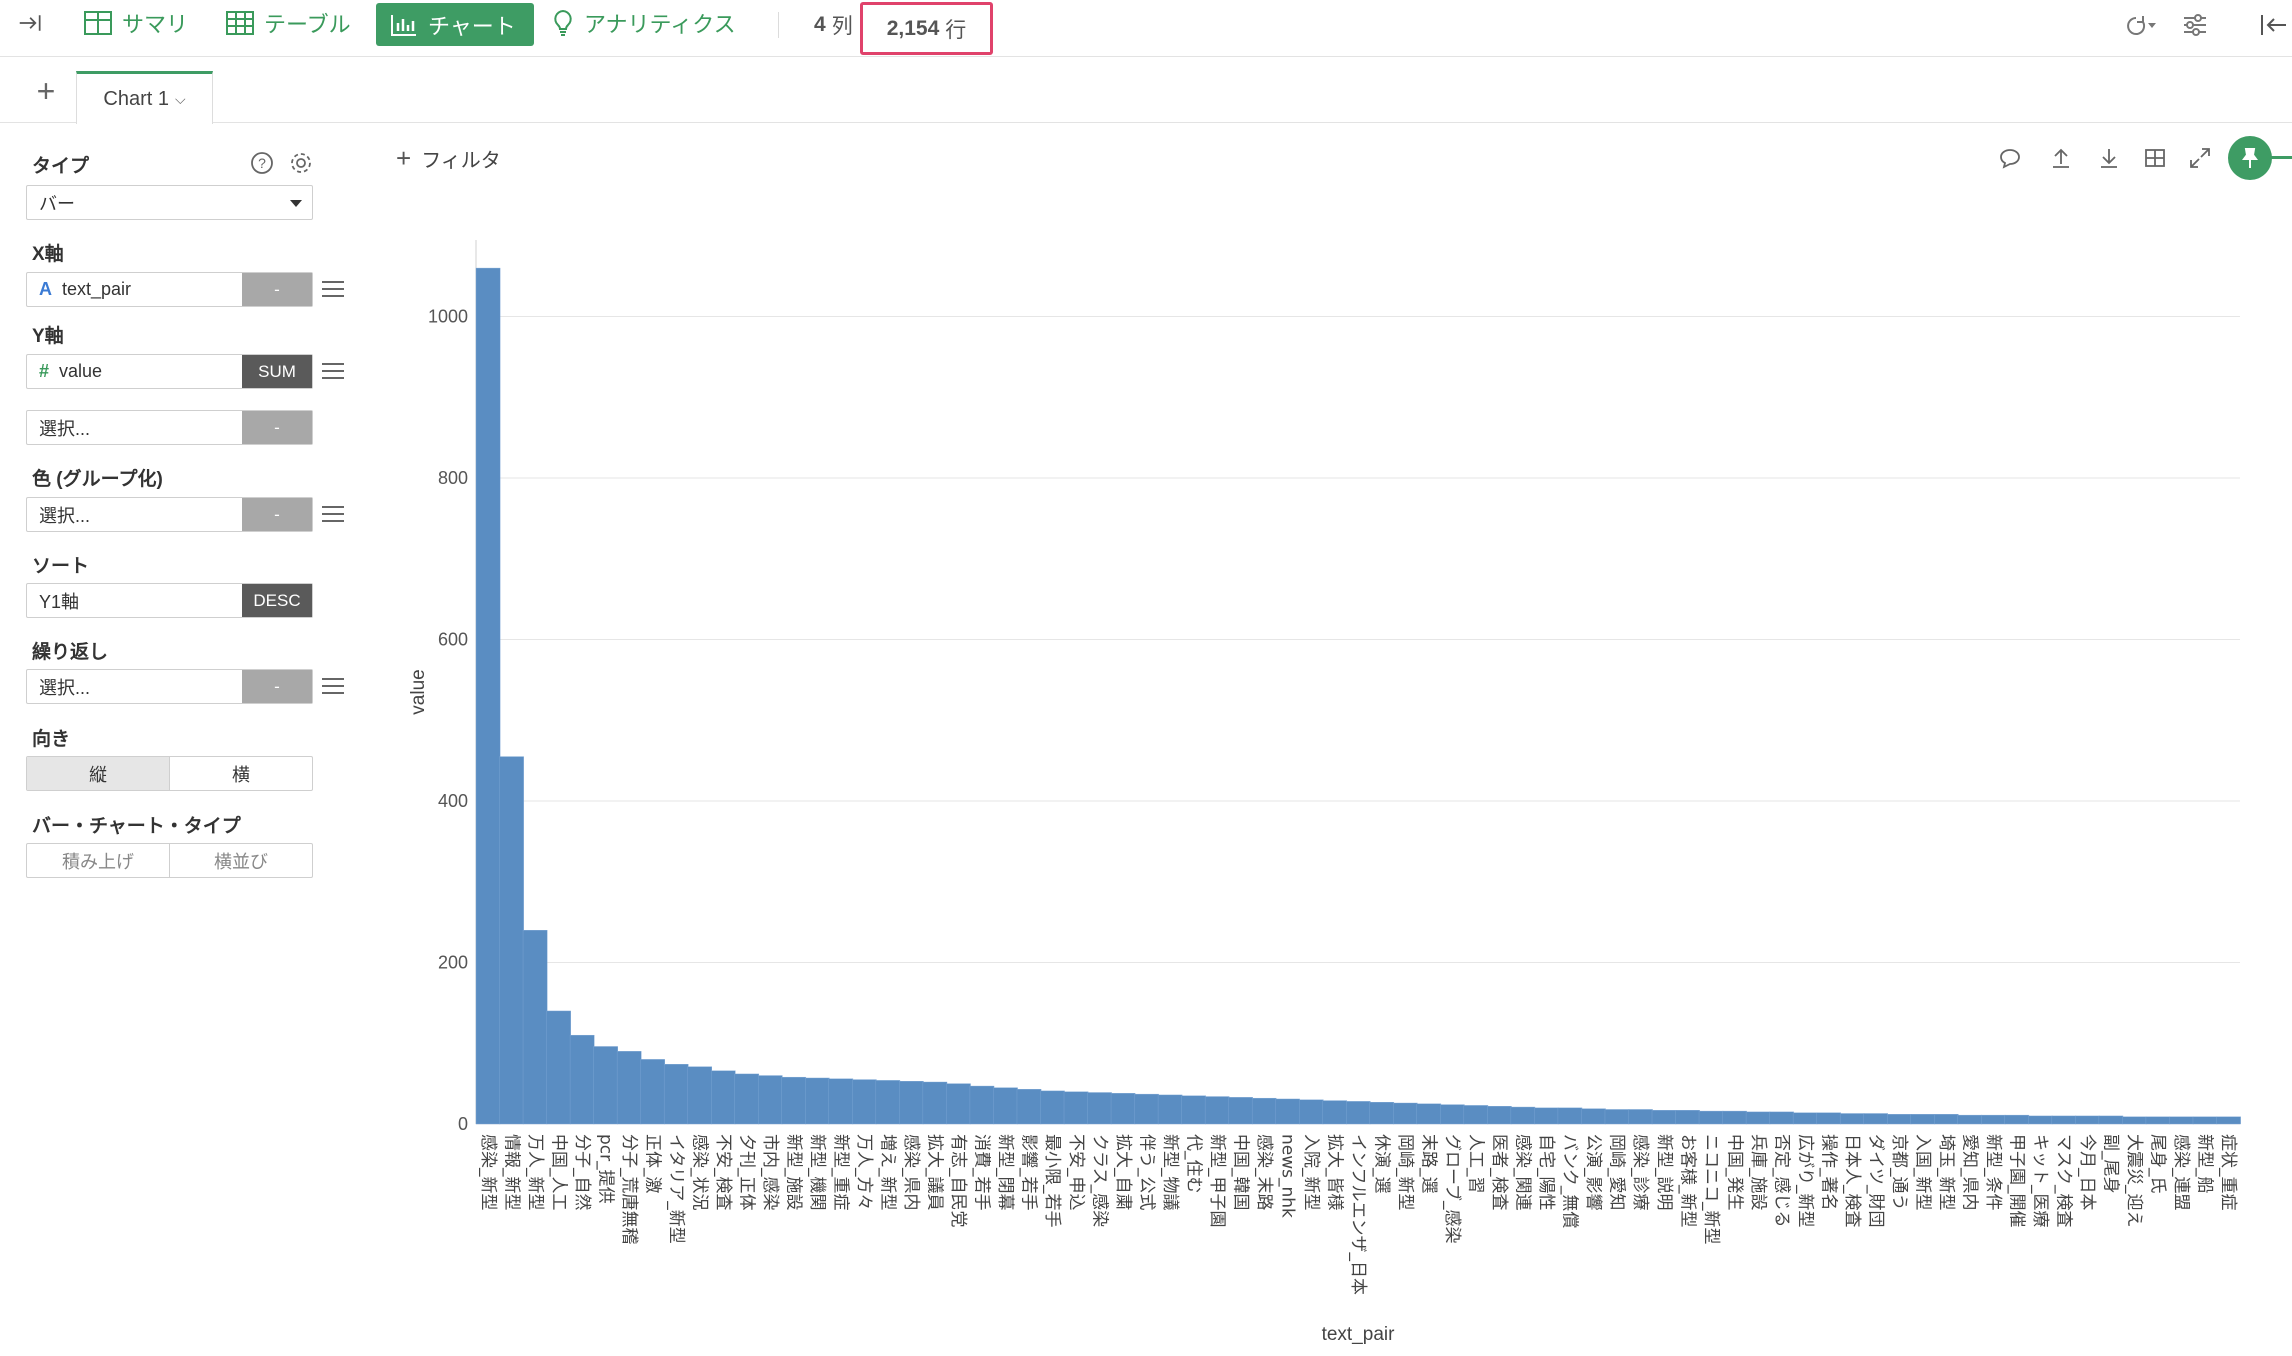 This screenshot has width=2292, height=1356. I want to click on y-tick-label: 800, so click(453, 478).